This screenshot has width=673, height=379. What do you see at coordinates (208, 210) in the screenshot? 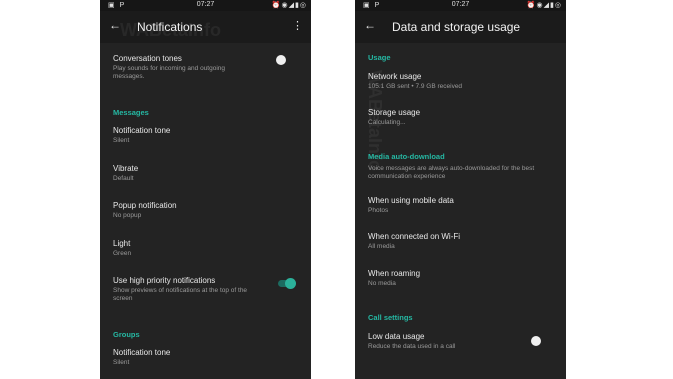
I see `popup-notification-item: Popup notification No popup` at bounding box center [208, 210].